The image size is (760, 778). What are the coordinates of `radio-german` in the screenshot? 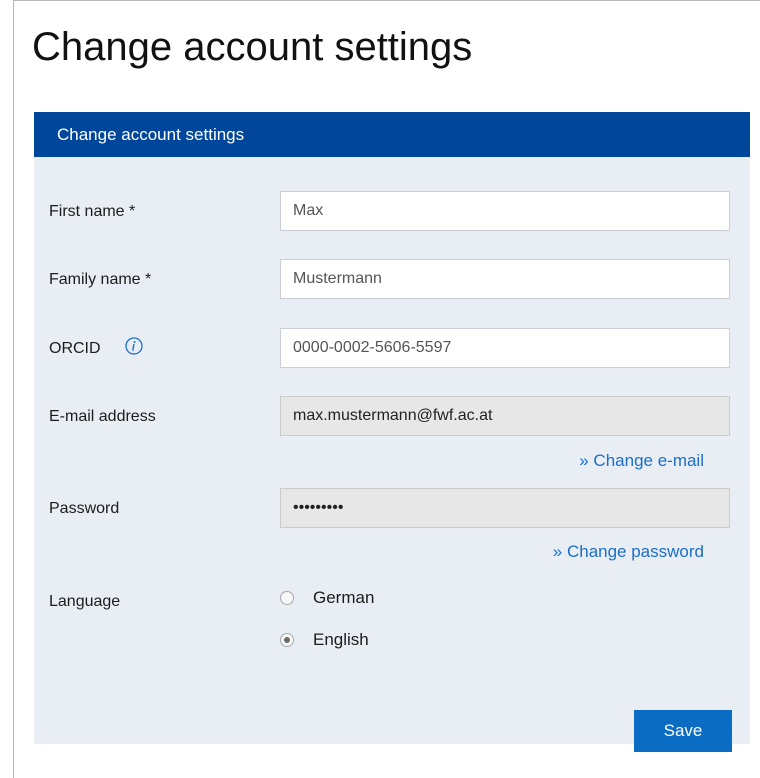 It's located at (287, 598).